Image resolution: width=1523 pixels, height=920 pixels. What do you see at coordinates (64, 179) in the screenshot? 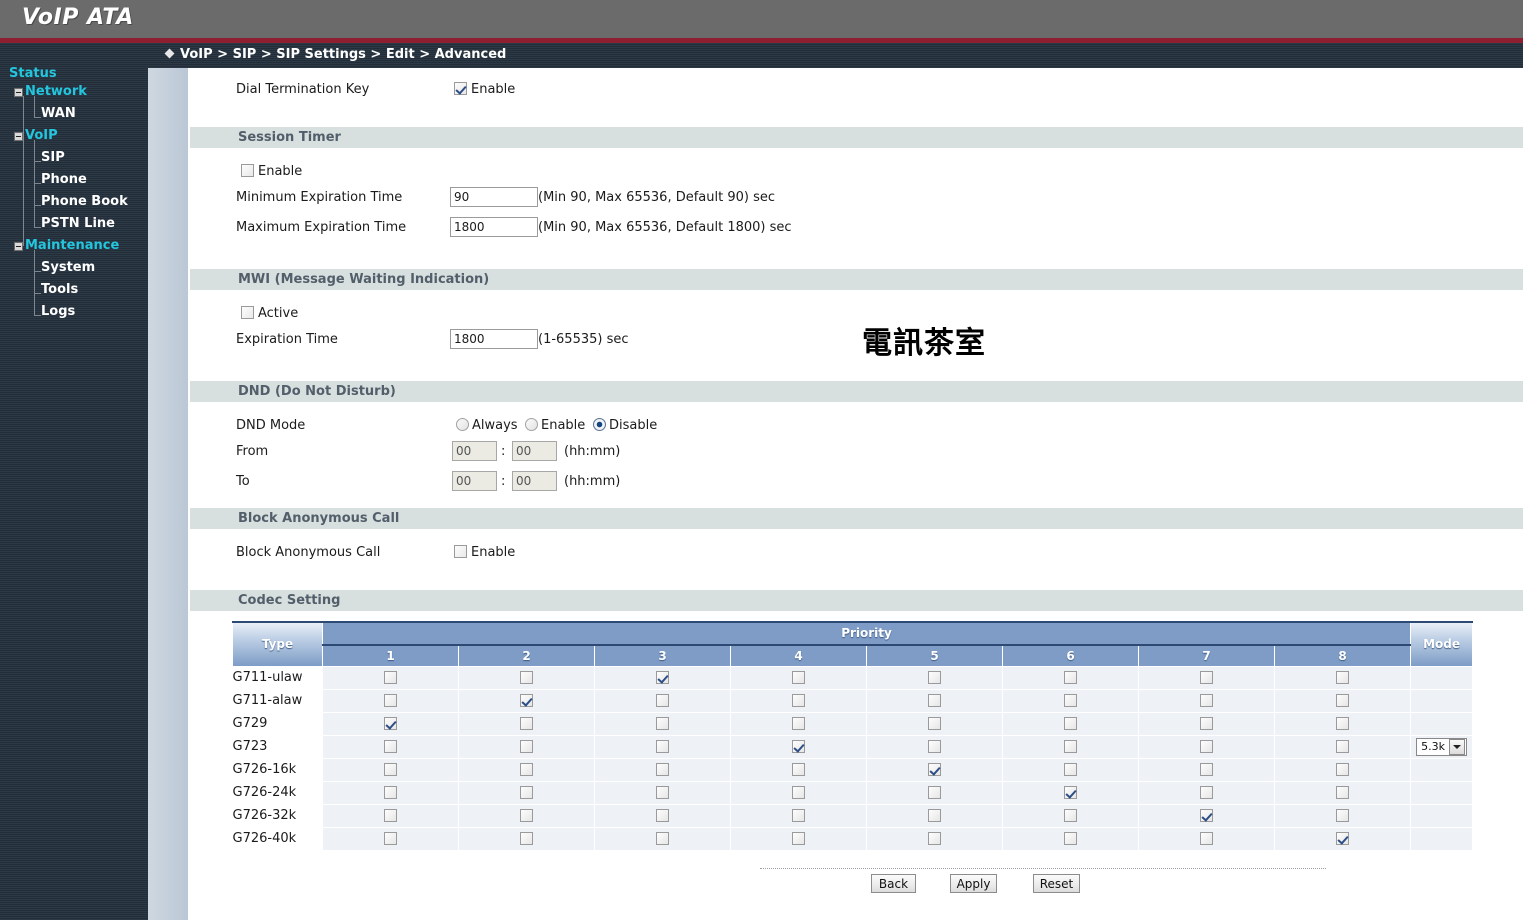
I see `sidebar-item-phone: Phone` at bounding box center [64, 179].